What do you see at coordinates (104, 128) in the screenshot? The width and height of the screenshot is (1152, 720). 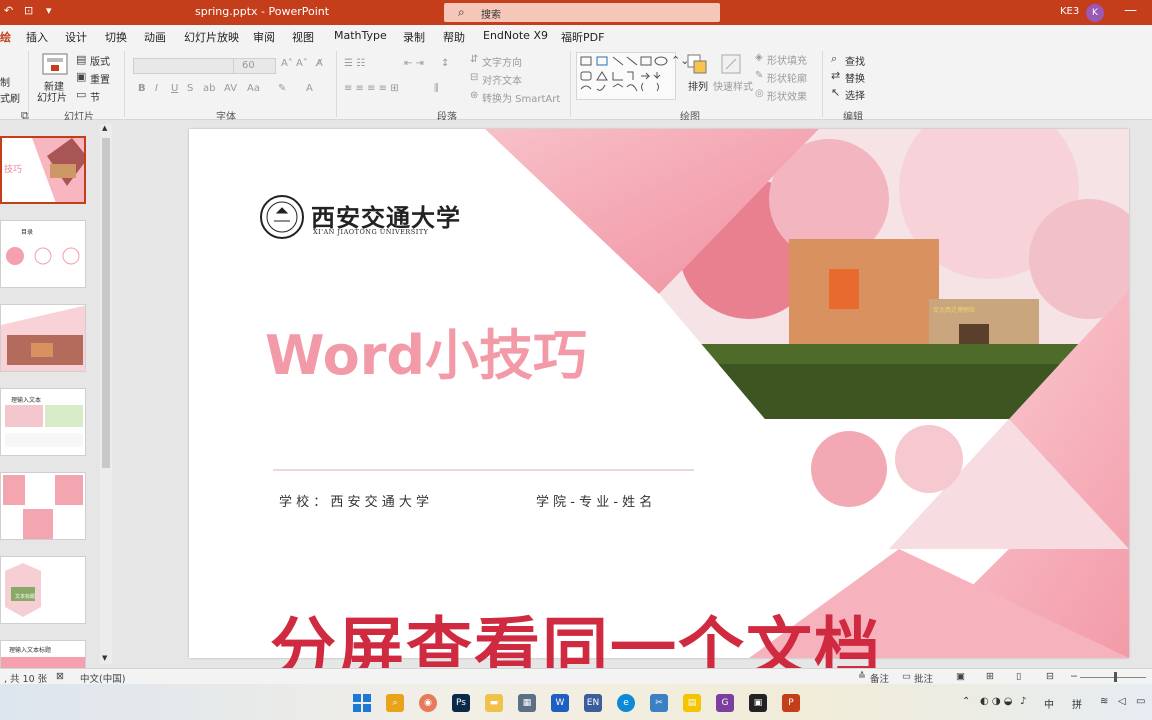 I see `scroll-up-icon: ▲` at bounding box center [104, 128].